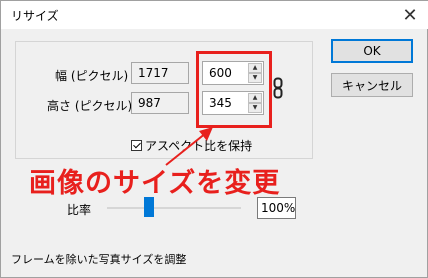  What do you see at coordinates (136, 145) in the screenshot?
I see `checkbox-icon` at bounding box center [136, 145].